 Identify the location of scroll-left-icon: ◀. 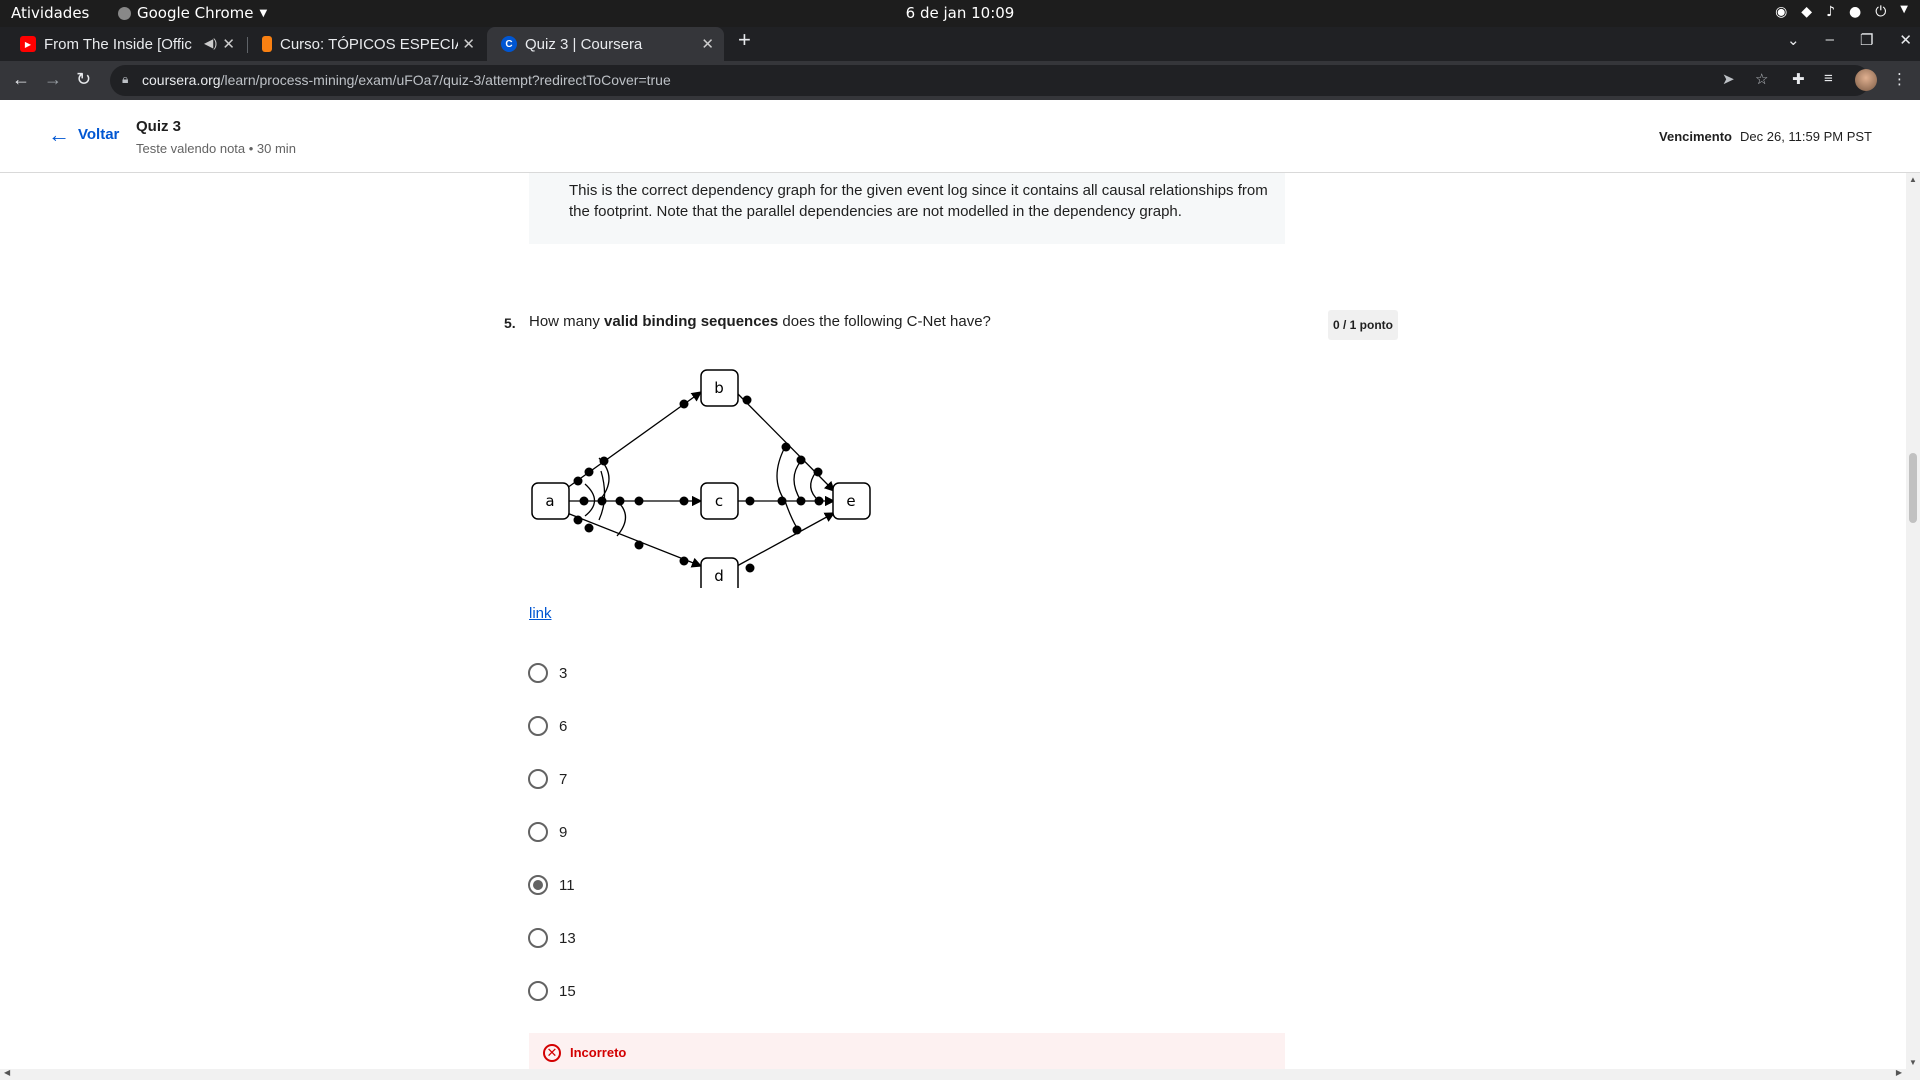
(7, 1072).